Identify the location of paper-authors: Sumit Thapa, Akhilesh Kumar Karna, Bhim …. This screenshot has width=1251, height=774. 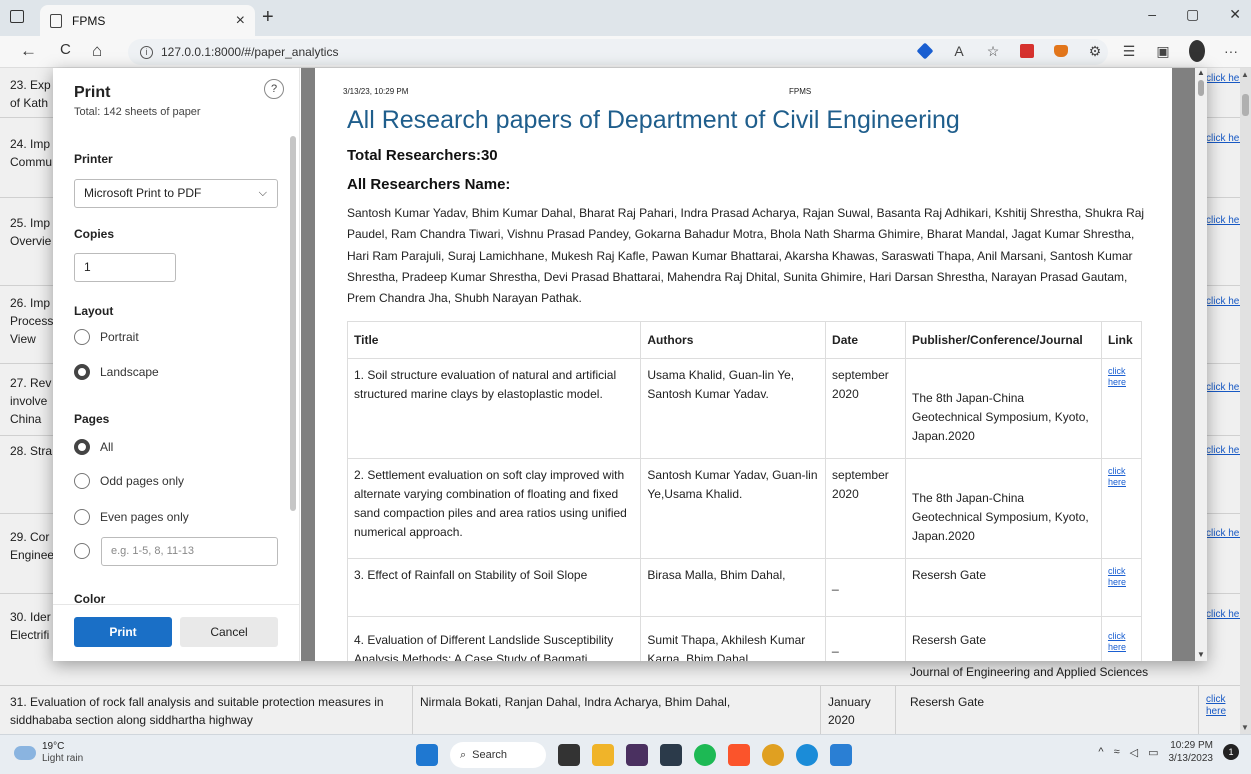
(733, 638).